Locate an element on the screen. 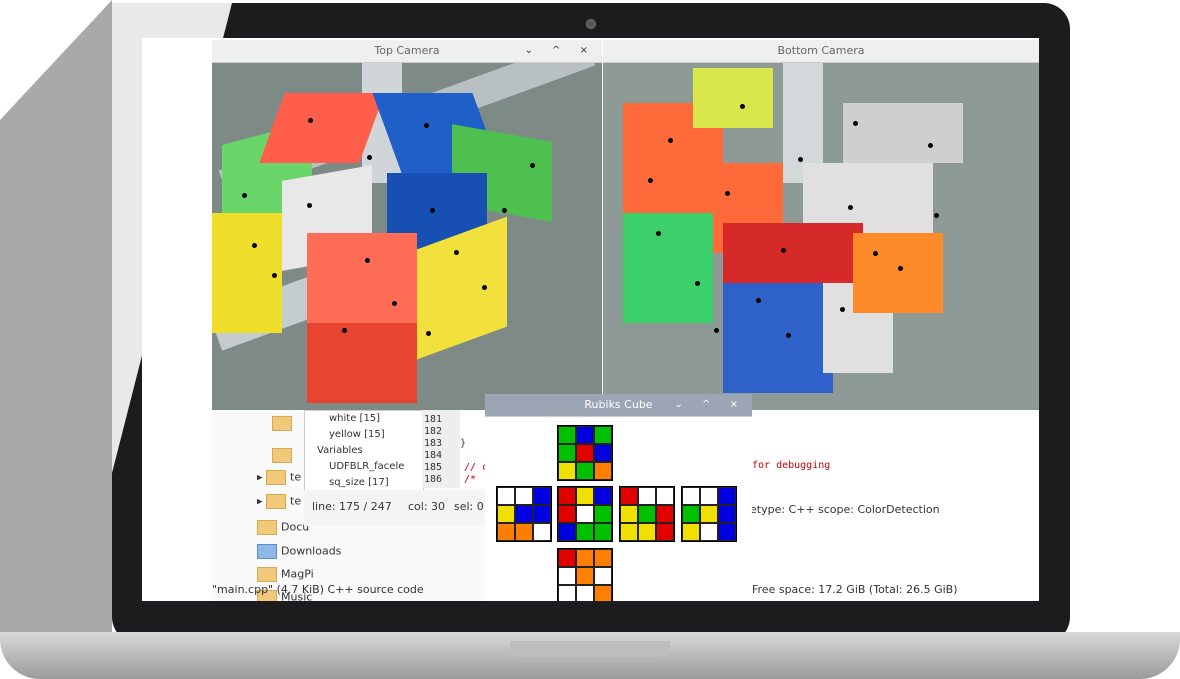 The width and height of the screenshot is (1180, 679). file-info-status: "main.cpp" (4.7 KiB) C++ source code is located at coordinates (318, 589).